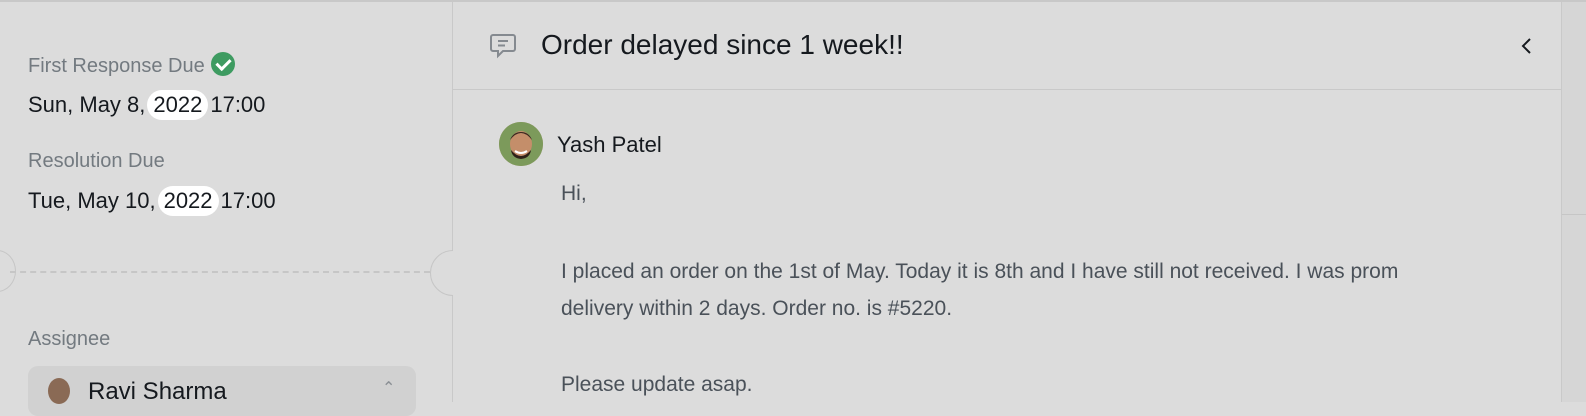  What do you see at coordinates (188, 201) in the screenshot?
I see `resolution-year-highlight: 2022` at bounding box center [188, 201].